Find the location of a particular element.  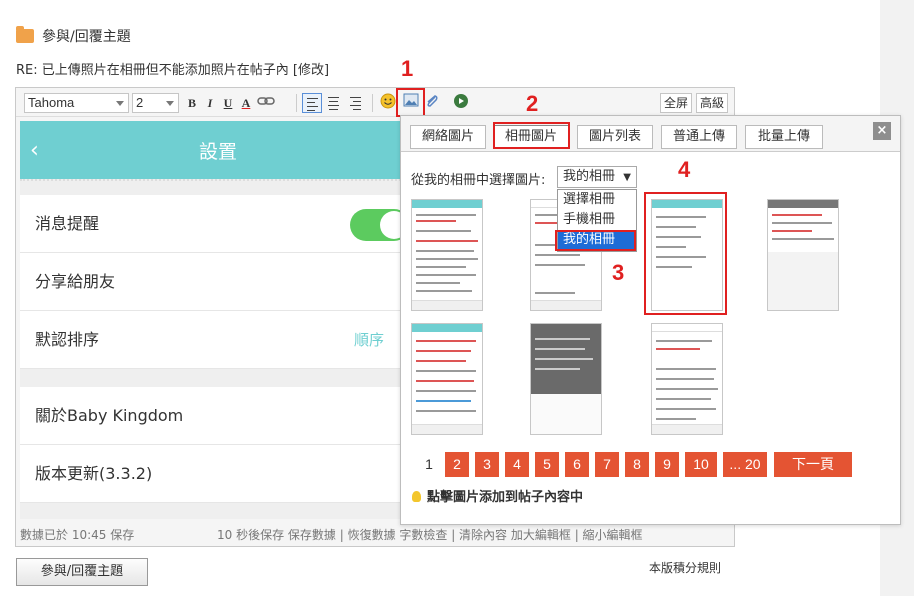

phone-header: ‹ 設置 is located at coordinates (218, 150).